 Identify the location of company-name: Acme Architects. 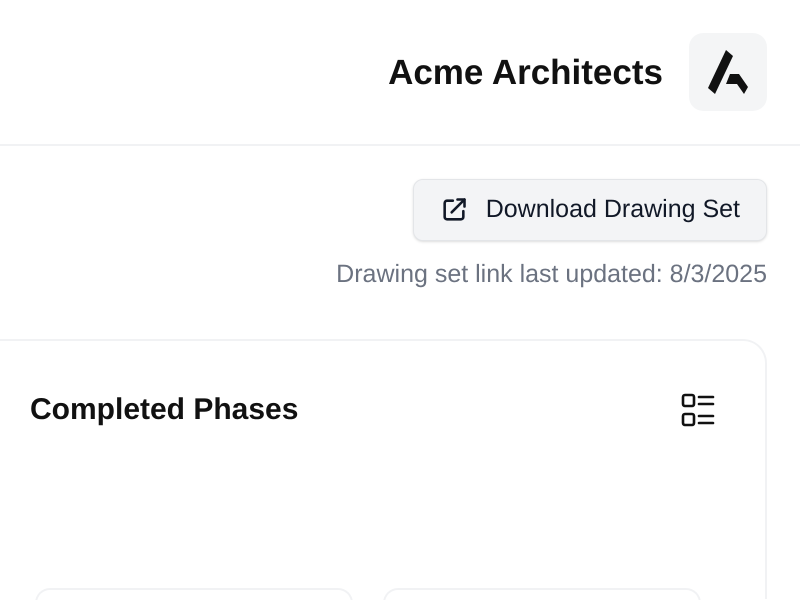
(525, 72).